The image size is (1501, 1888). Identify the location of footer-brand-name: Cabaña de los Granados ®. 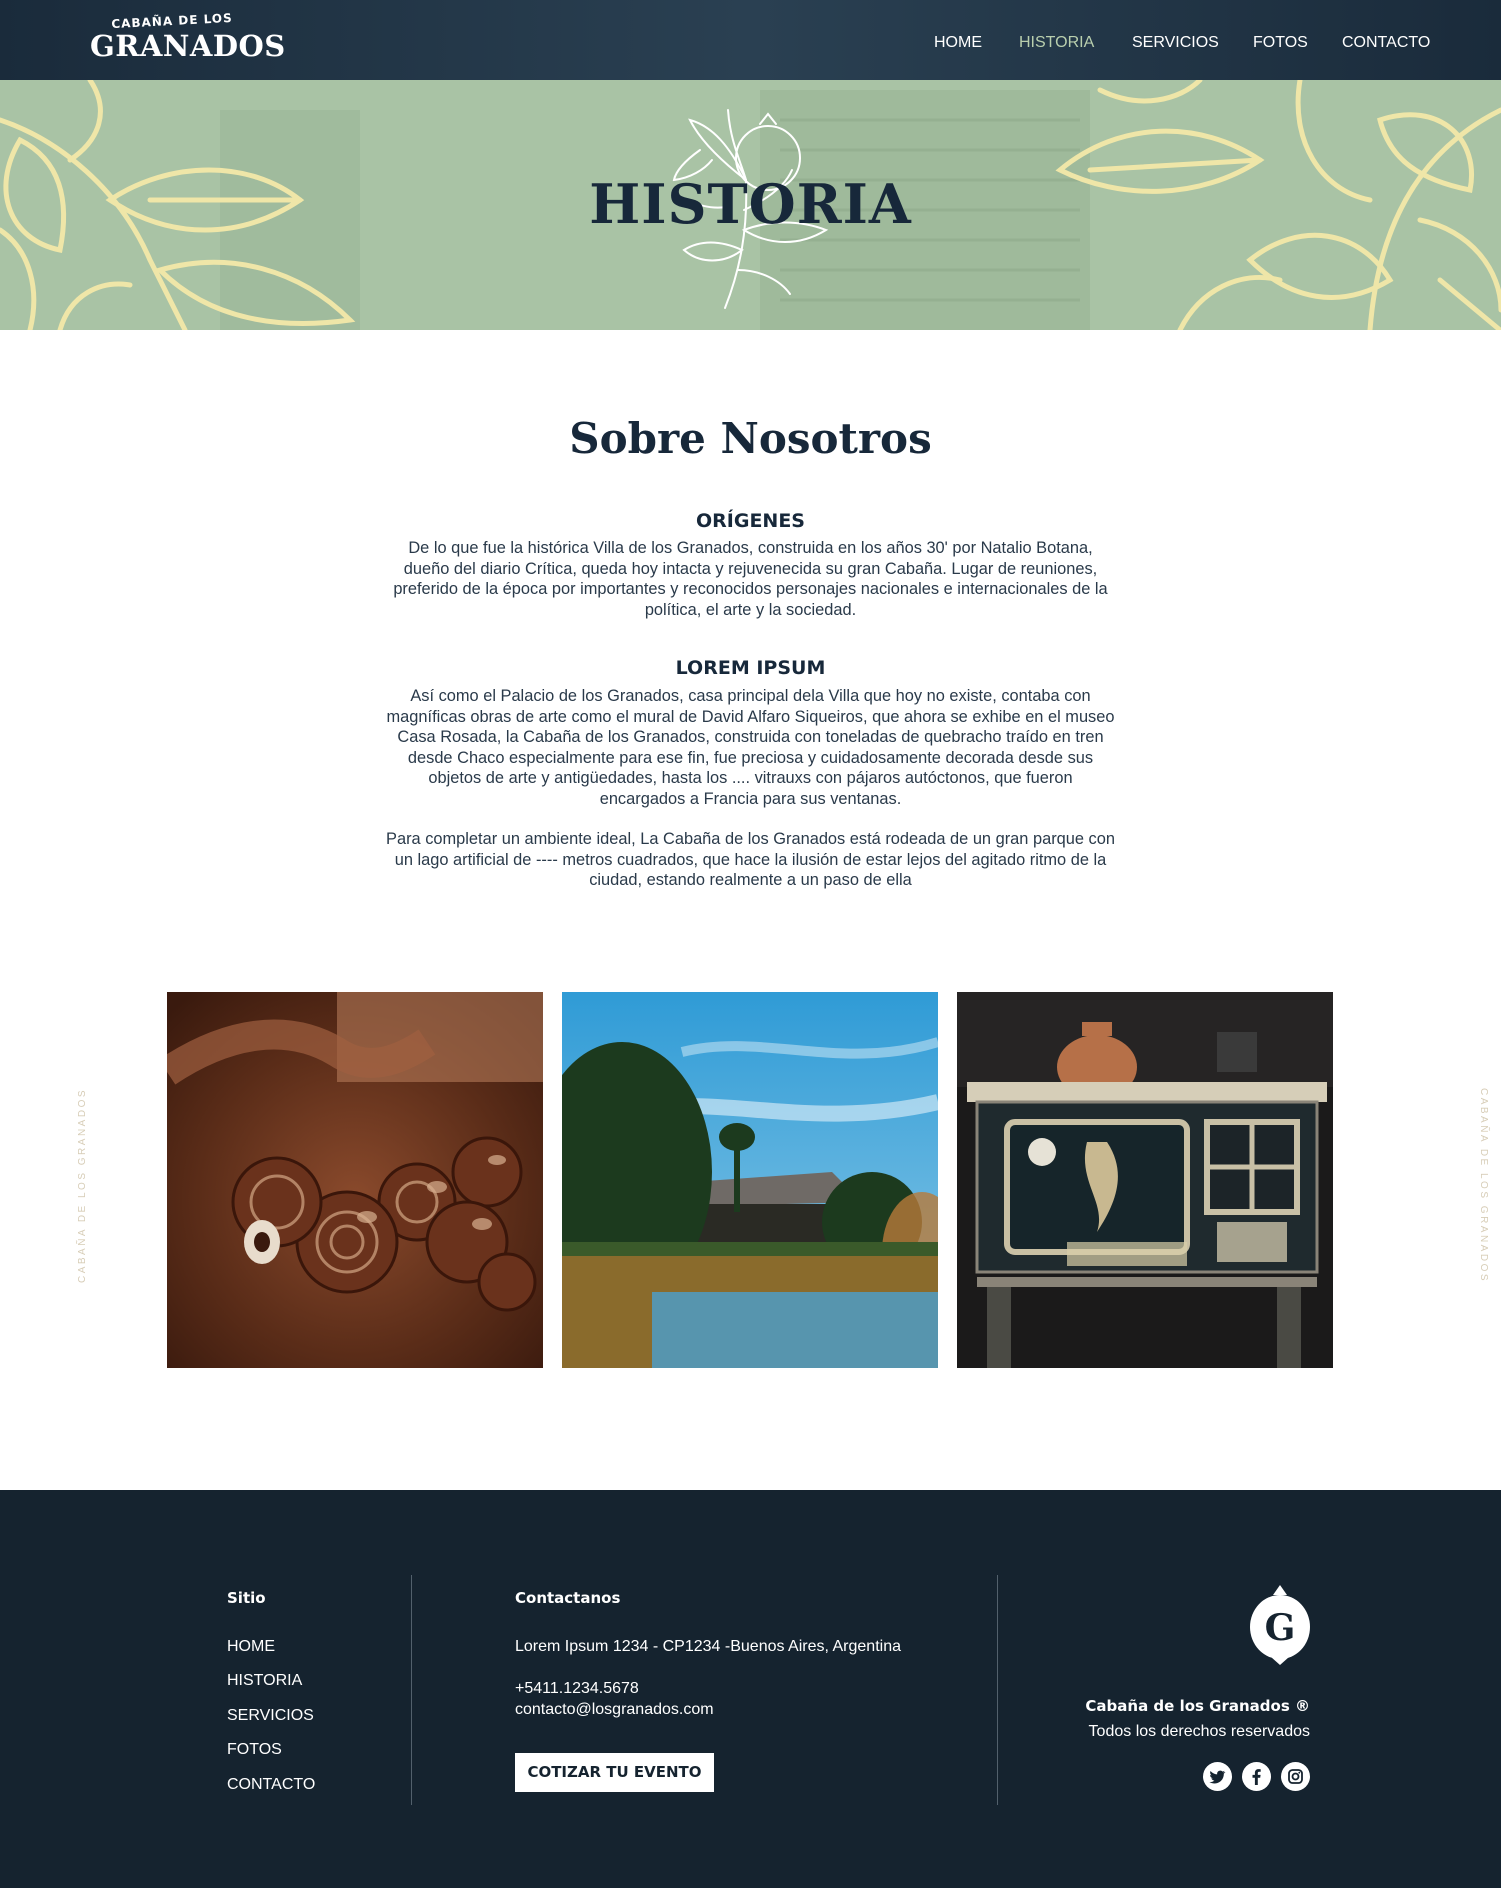
(1197, 1706).